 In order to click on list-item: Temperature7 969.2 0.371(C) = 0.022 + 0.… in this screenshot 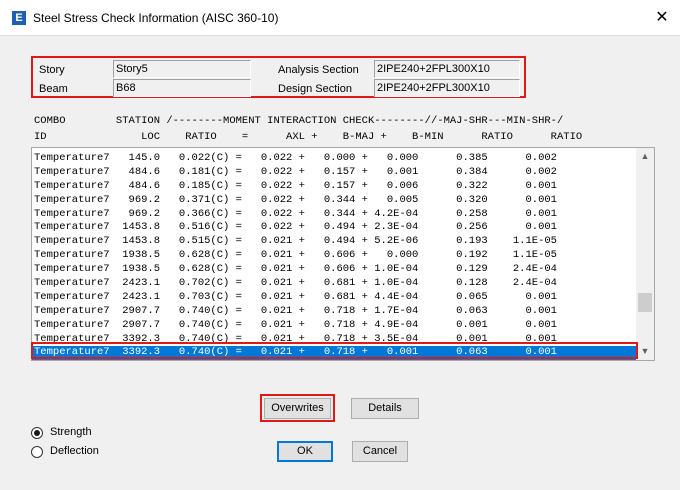, I will do `click(335, 201)`.